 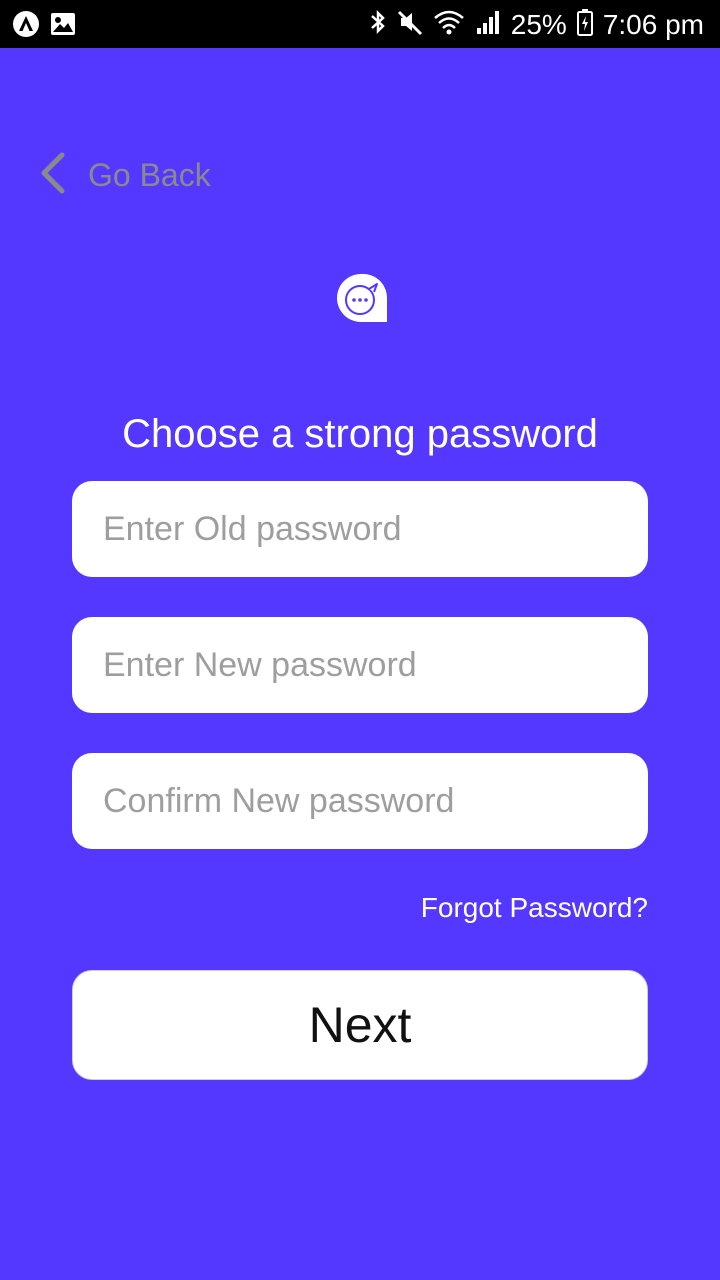 What do you see at coordinates (52, 175) in the screenshot?
I see `chevron-left-icon` at bounding box center [52, 175].